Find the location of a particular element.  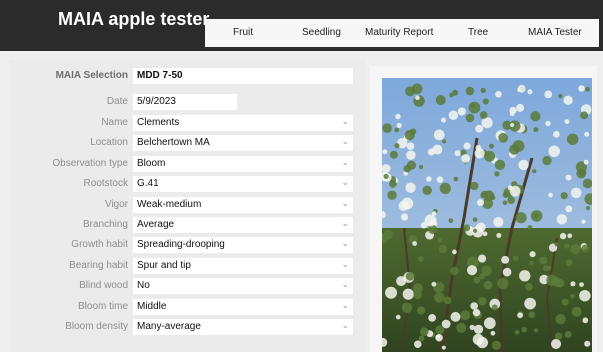

vigor-row: Vigor Weak-medium ⌄ is located at coordinates (187, 204).